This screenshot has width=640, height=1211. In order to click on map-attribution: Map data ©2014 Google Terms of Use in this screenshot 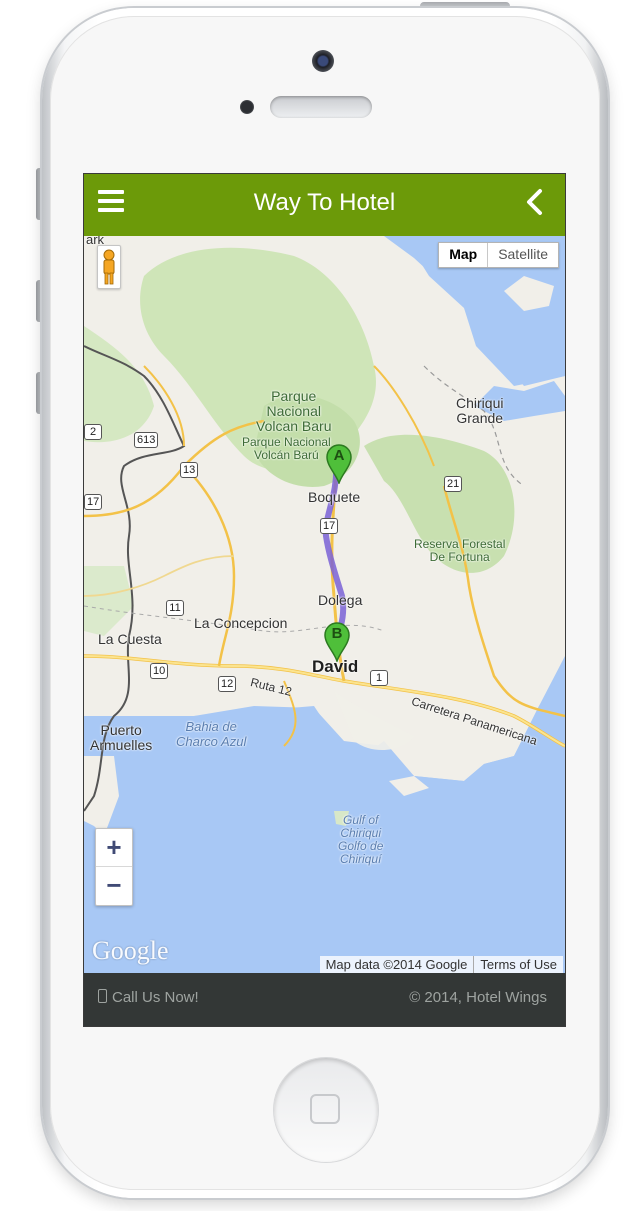, I will do `click(441, 964)`.